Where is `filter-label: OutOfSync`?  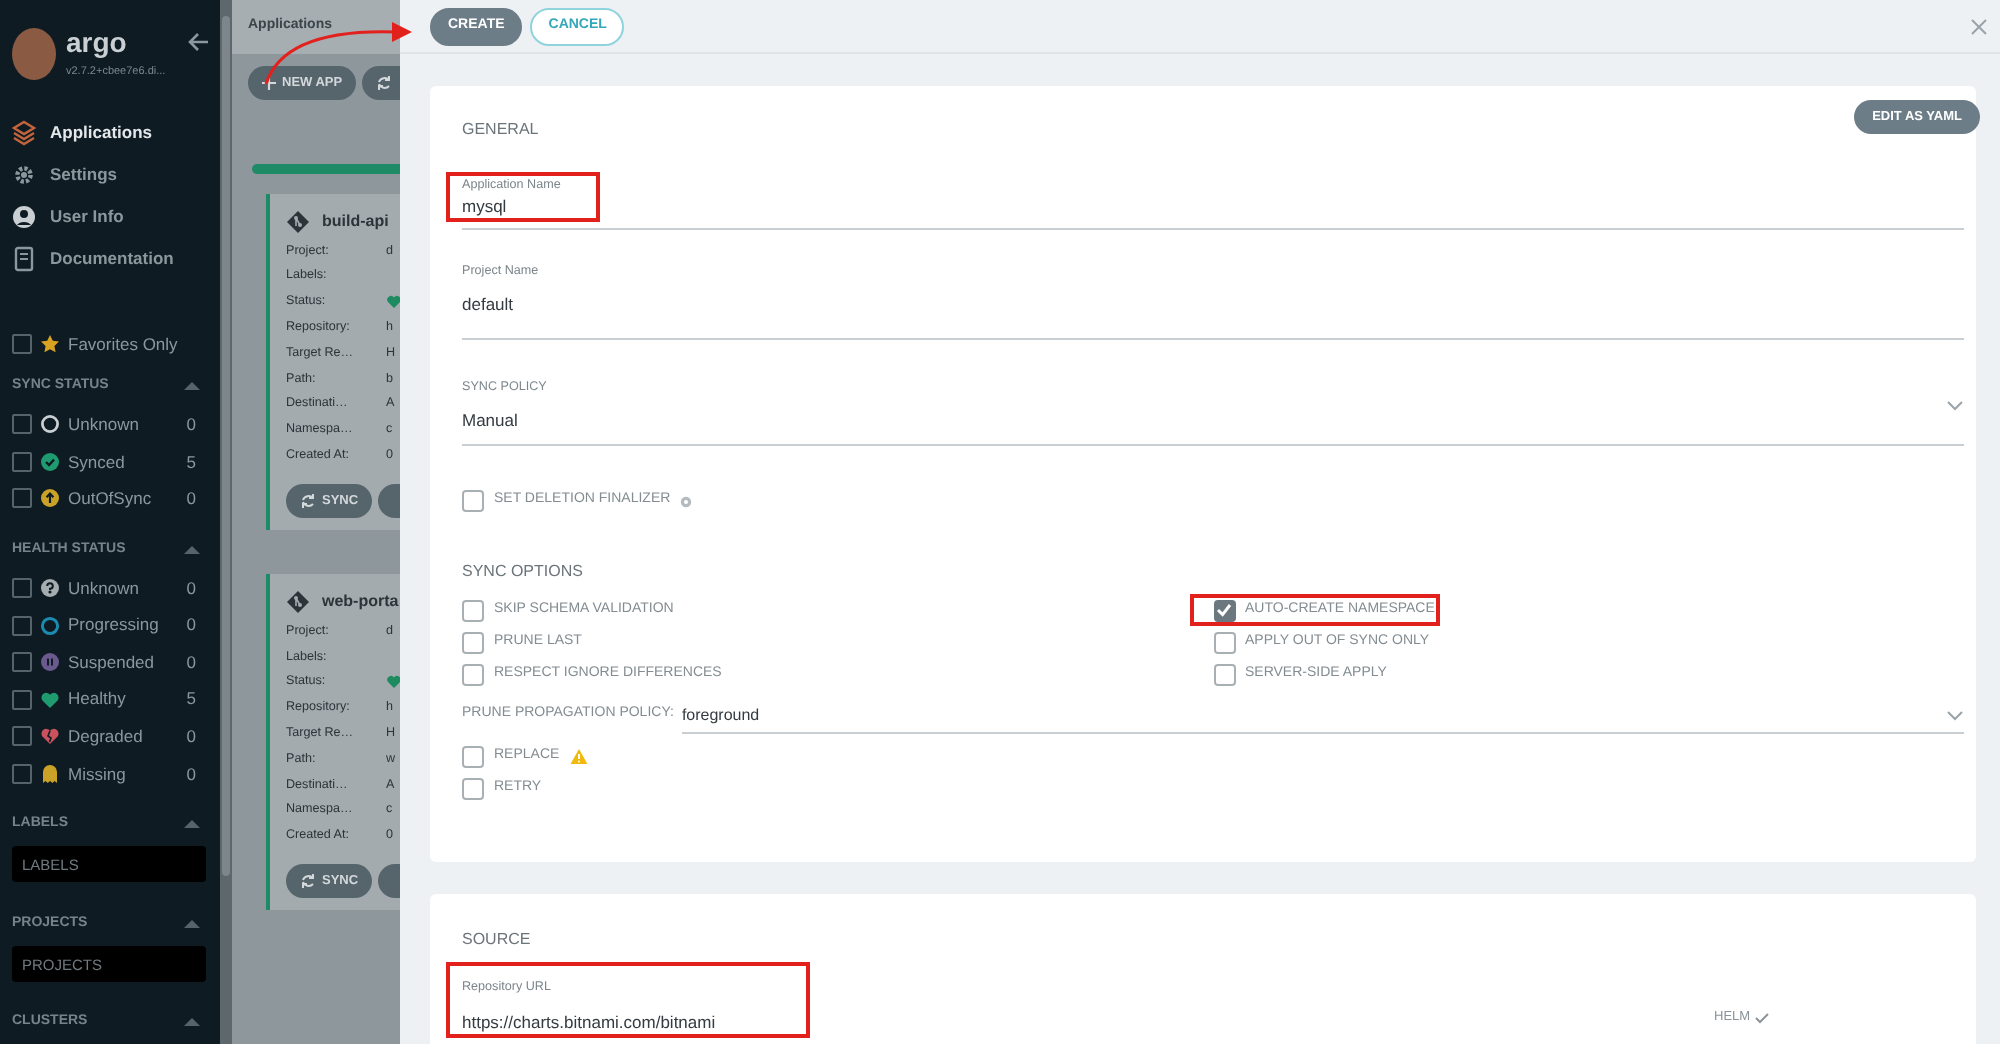
filter-label: OutOfSync is located at coordinates (110, 499).